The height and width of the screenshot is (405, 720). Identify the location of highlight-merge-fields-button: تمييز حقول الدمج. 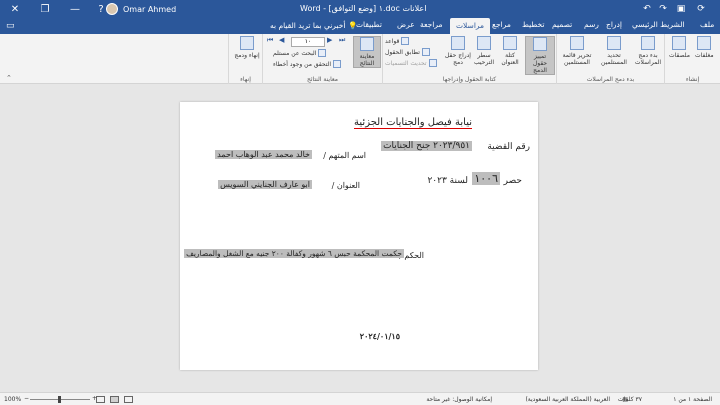
(540, 55).